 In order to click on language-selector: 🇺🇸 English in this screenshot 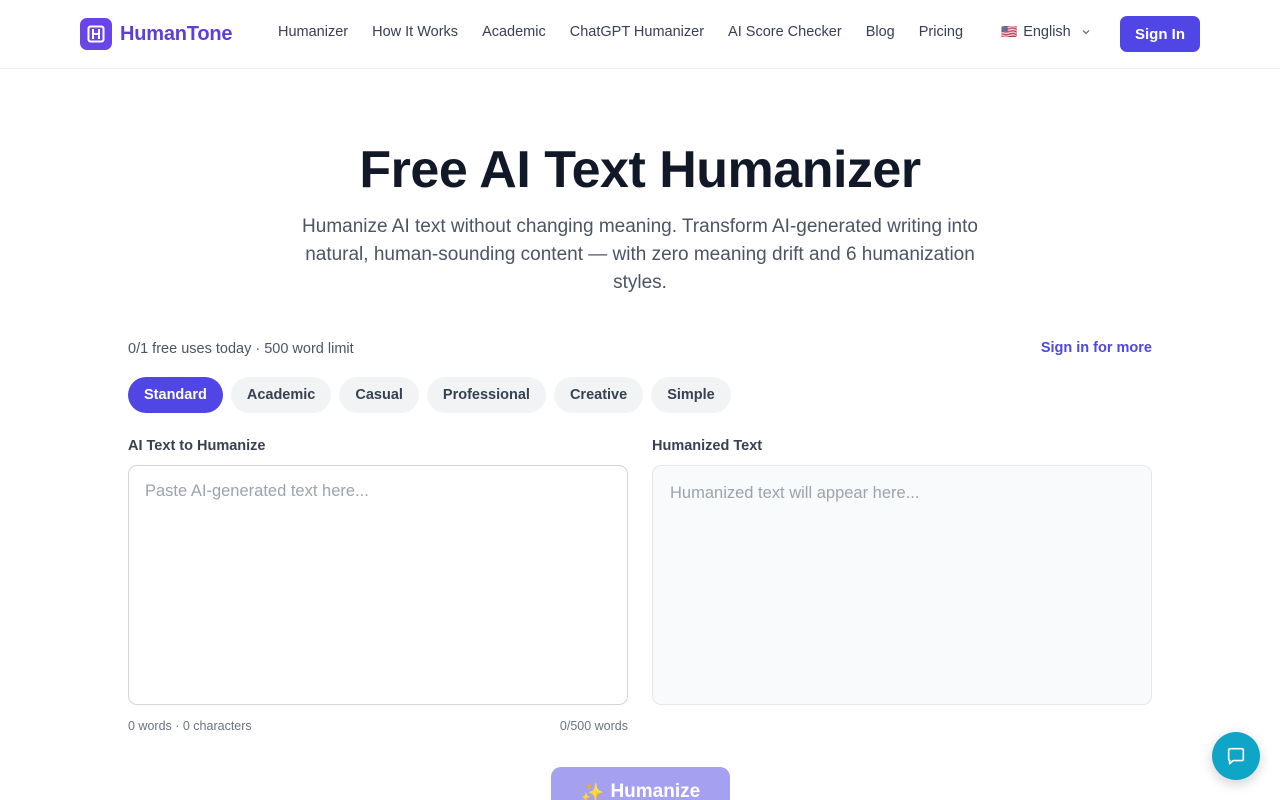, I will do `click(1046, 32)`.